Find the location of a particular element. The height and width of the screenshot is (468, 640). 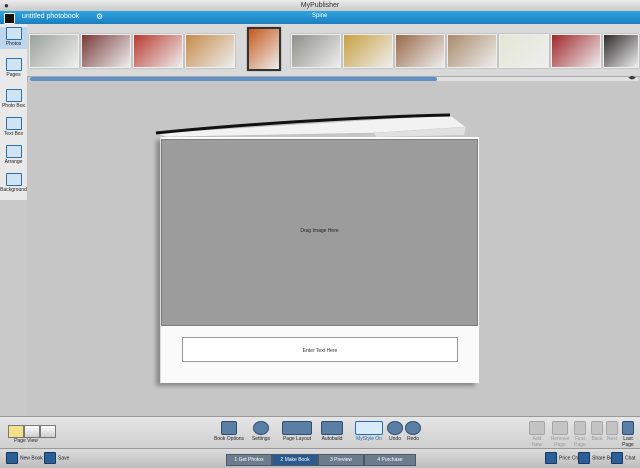

apple-menu-icon: ● is located at coordinates (6, 5).